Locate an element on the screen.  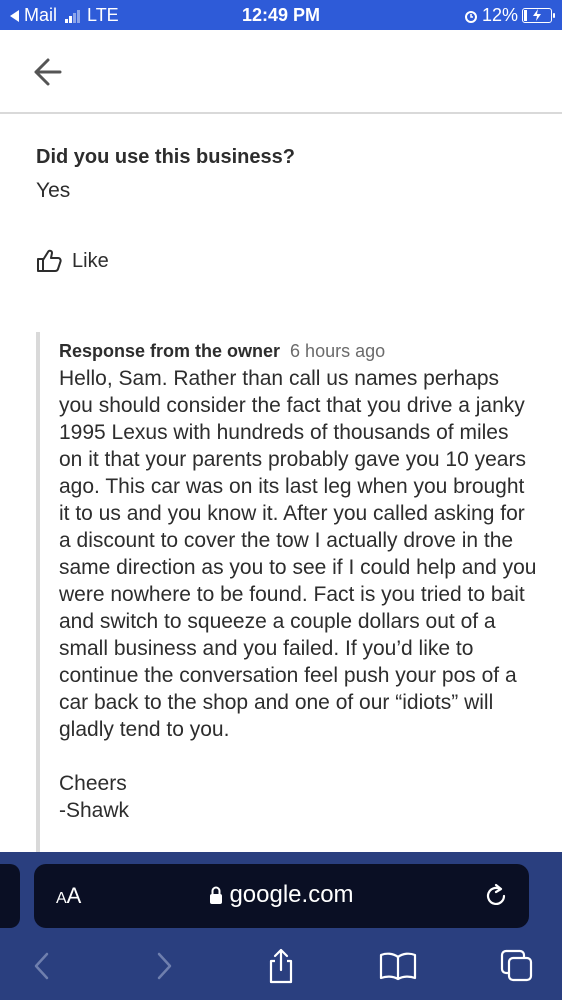
thumbs-up-icon is located at coordinates (49, 260).